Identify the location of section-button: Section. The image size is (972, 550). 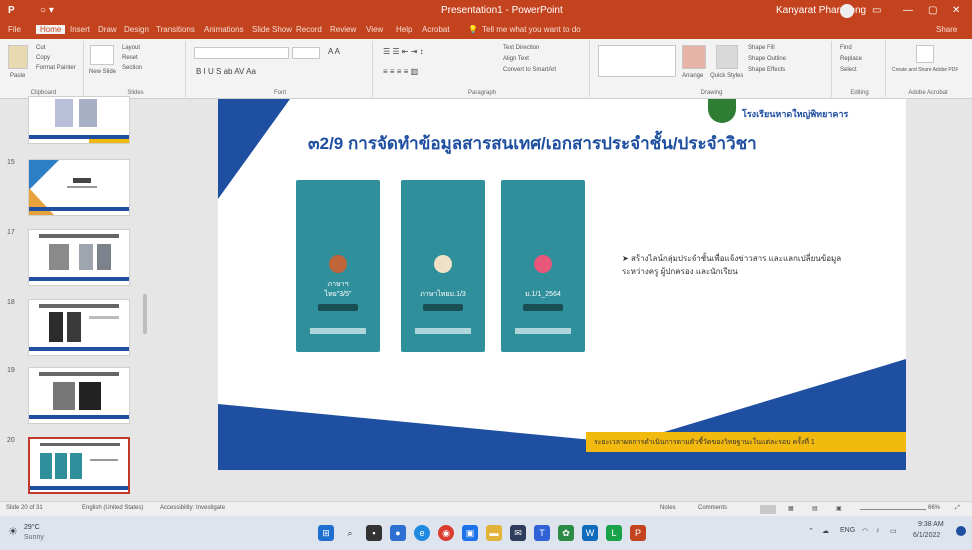
(132, 68).